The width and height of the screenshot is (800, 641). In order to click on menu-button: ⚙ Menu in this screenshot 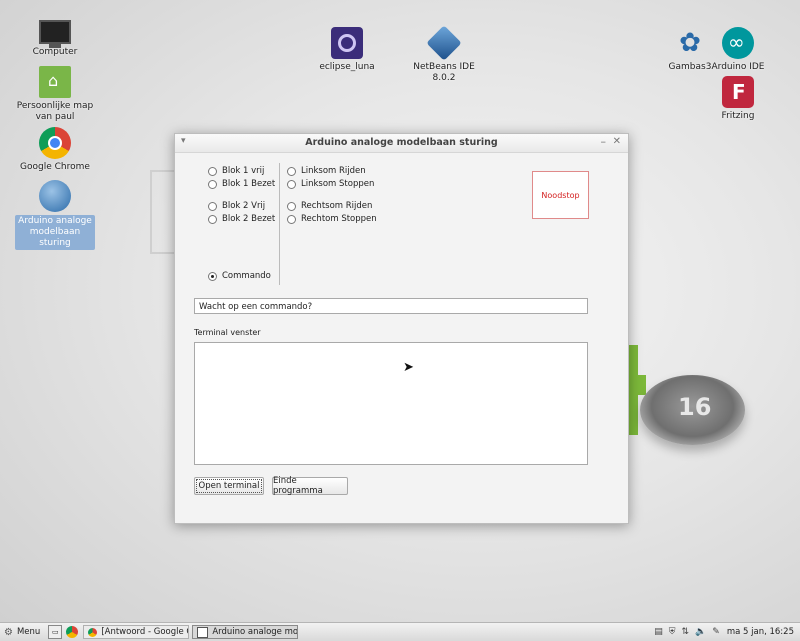, I will do `click(23, 632)`.